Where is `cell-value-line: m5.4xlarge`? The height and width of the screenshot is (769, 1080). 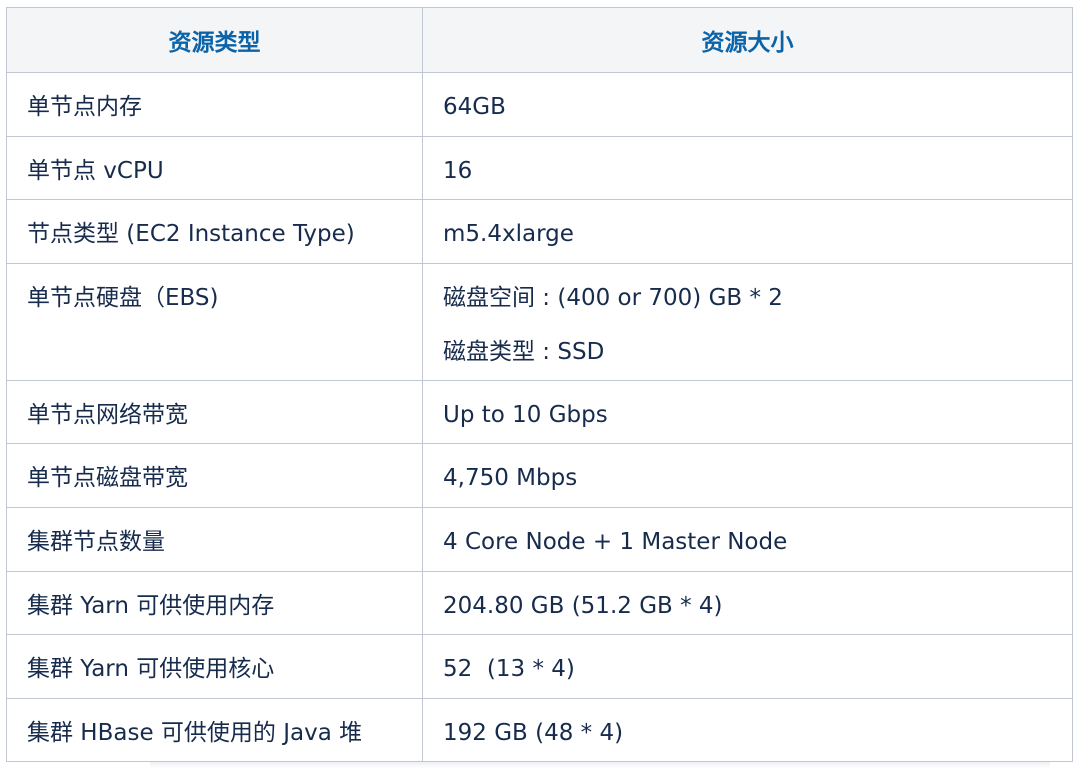
cell-value-line: m5.4xlarge is located at coordinates (508, 234).